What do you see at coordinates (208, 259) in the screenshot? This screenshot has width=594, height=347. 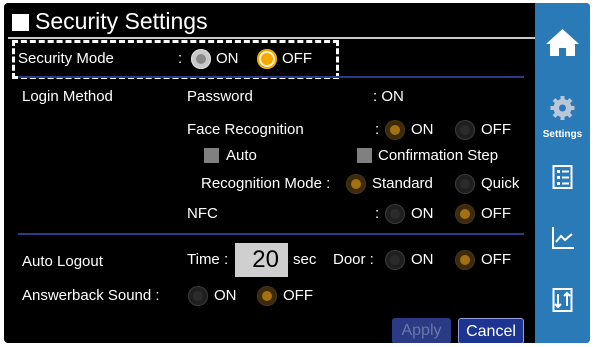 I see `time-label: Time :` at bounding box center [208, 259].